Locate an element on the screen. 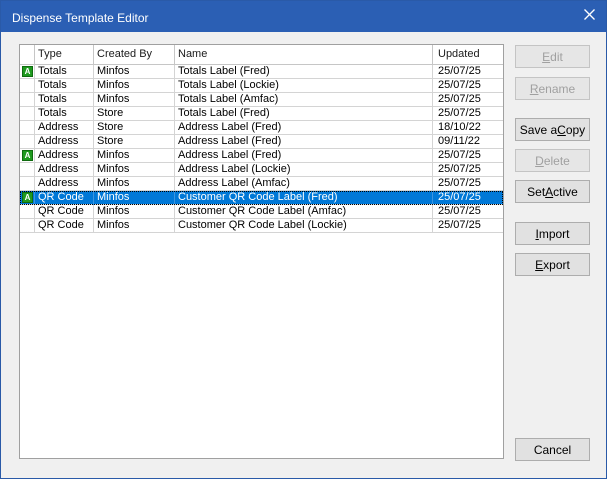  grid-header: Type Created By Name Updated is located at coordinates (261, 55).